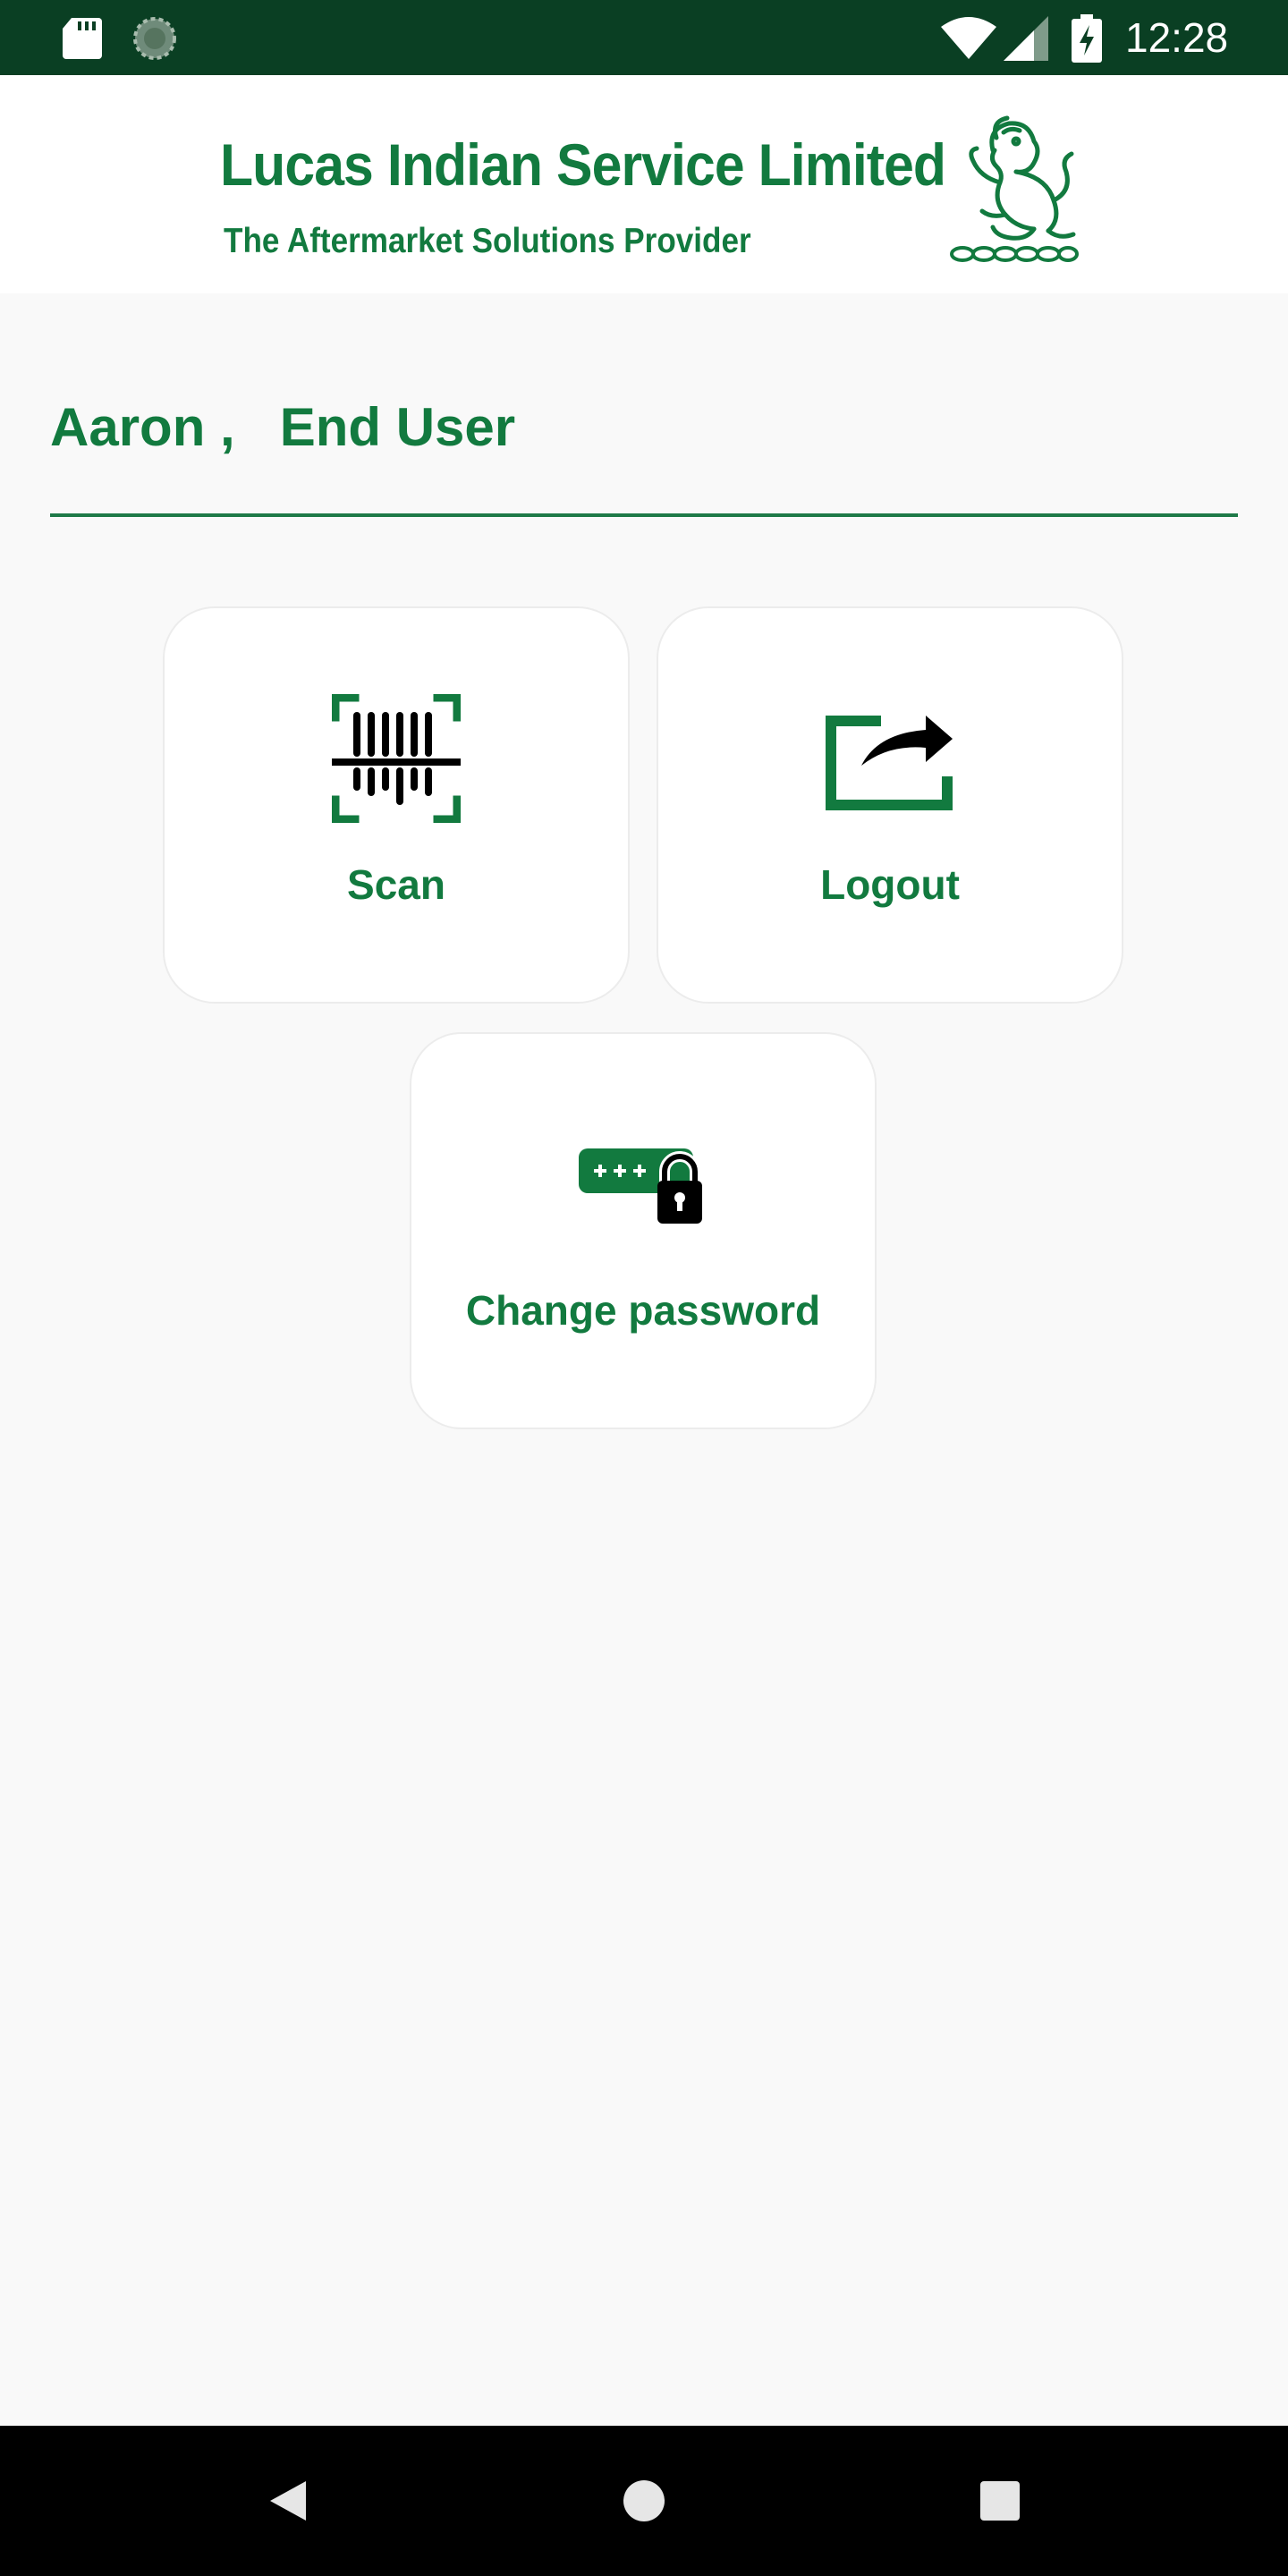  What do you see at coordinates (890, 884) in the screenshot?
I see `logout-label: Logout` at bounding box center [890, 884].